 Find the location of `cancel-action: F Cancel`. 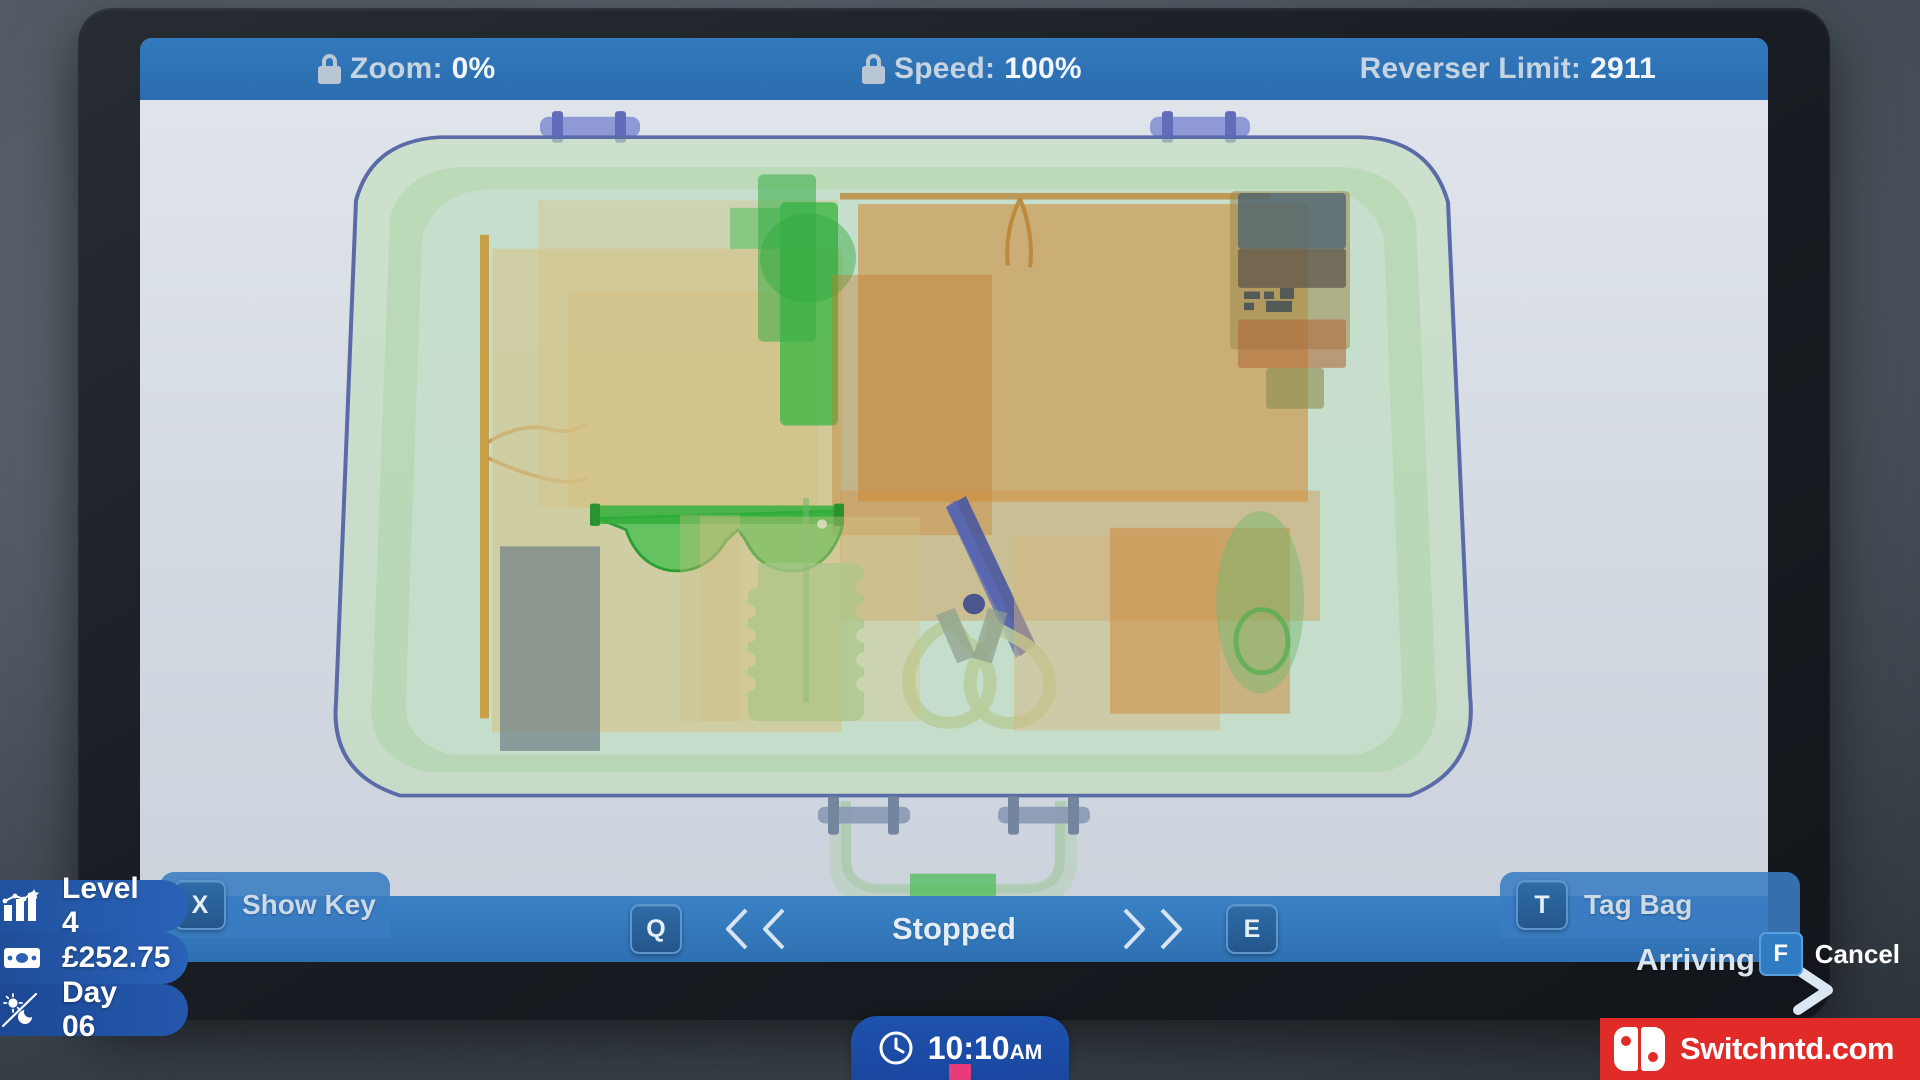

cancel-action: F Cancel is located at coordinates (1829, 954).